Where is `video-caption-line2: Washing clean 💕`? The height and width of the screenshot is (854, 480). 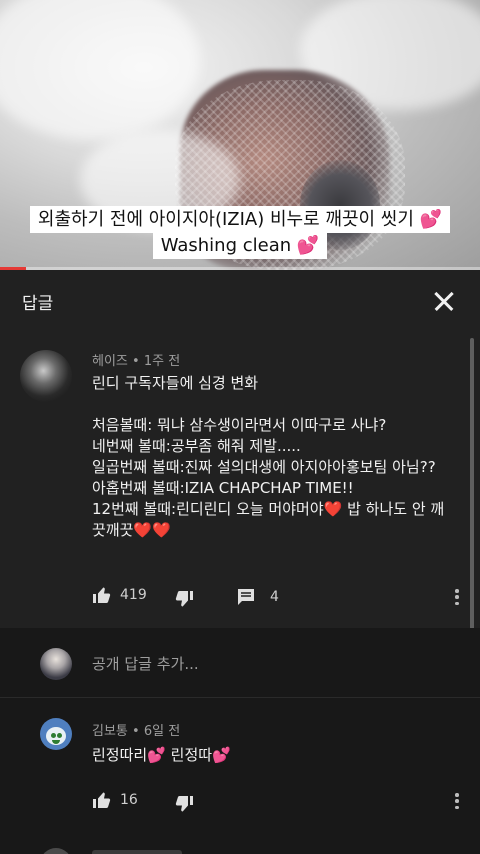 video-caption-line2: Washing clean 💕 is located at coordinates (240, 245).